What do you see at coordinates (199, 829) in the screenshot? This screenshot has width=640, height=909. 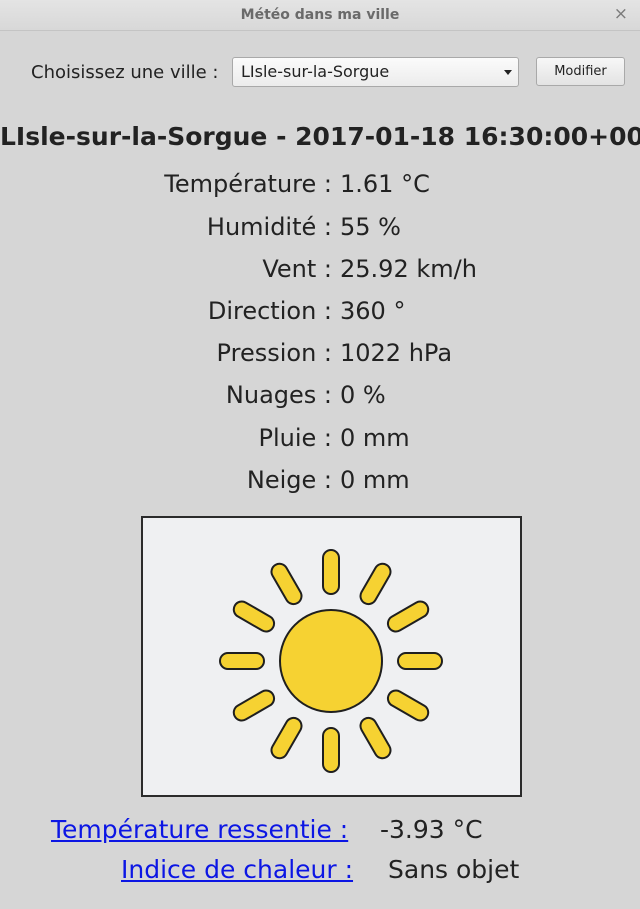 I see `feels-like-link: Température ressentie :` at bounding box center [199, 829].